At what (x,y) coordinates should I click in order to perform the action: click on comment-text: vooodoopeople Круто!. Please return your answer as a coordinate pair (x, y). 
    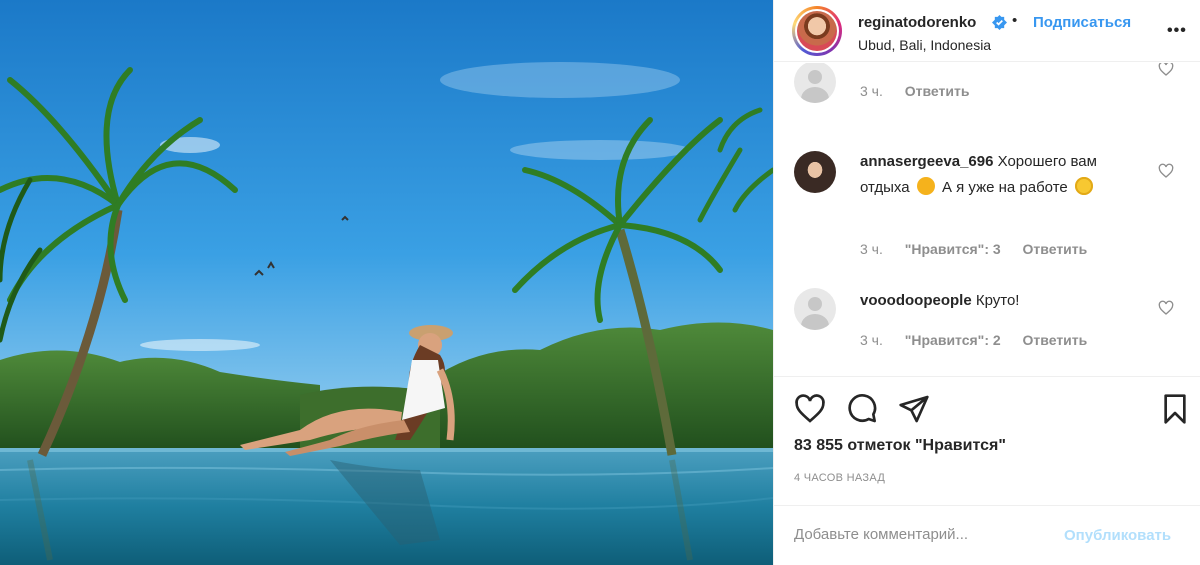
    Looking at the image, I should click on (995, 301).